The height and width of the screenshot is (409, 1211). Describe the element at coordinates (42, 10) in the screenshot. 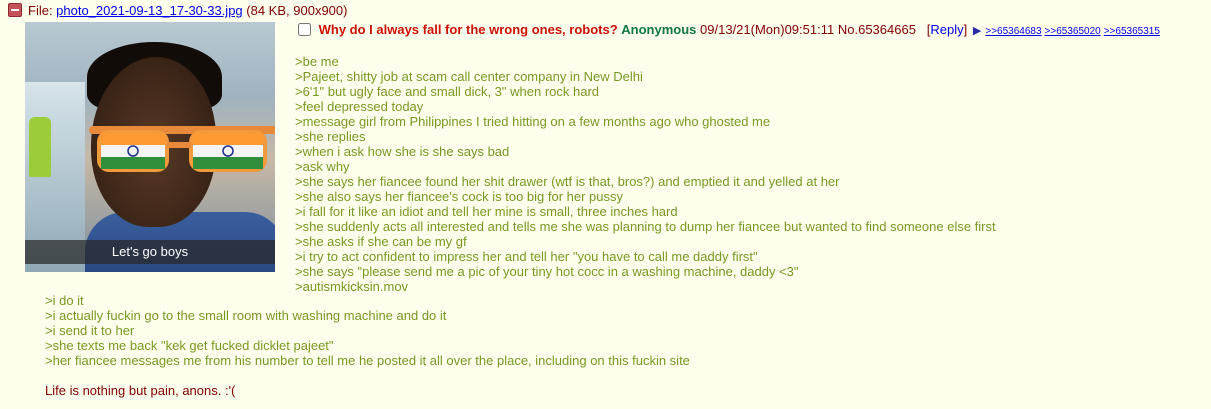

I see `file-label: File:` at that location.